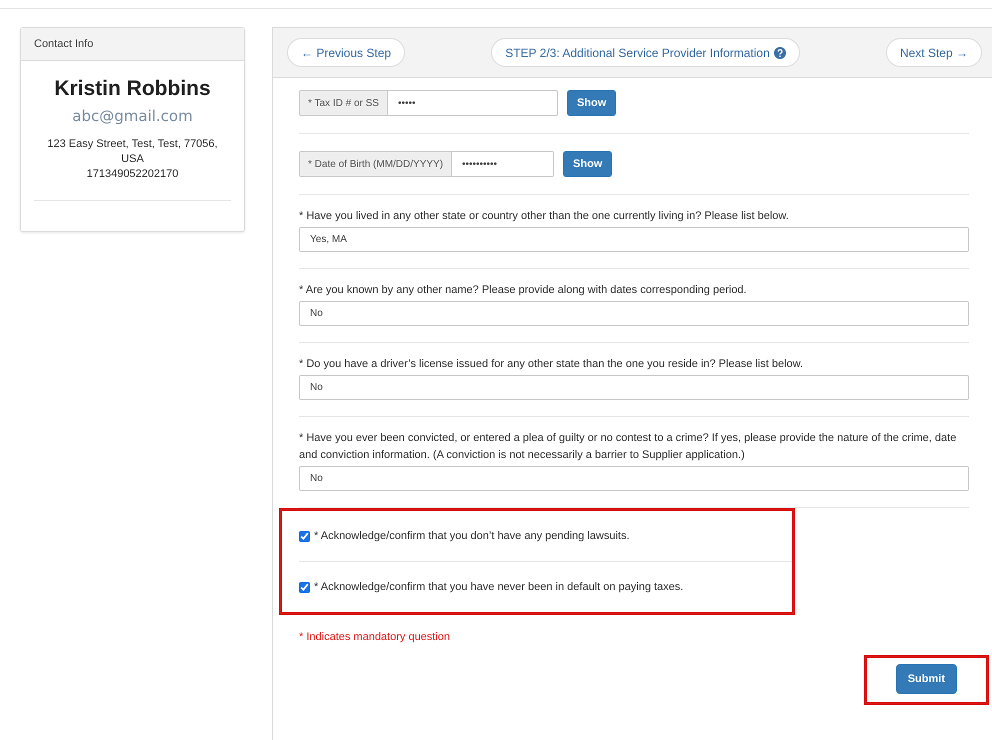 This screenshot has width=992, height=740. Describe the element at coordinates (551, 364) in the screenshot. I see `question-label: * Do you have a driver’s license issued for any other state than the one you reside in? Please list below.` at that location.